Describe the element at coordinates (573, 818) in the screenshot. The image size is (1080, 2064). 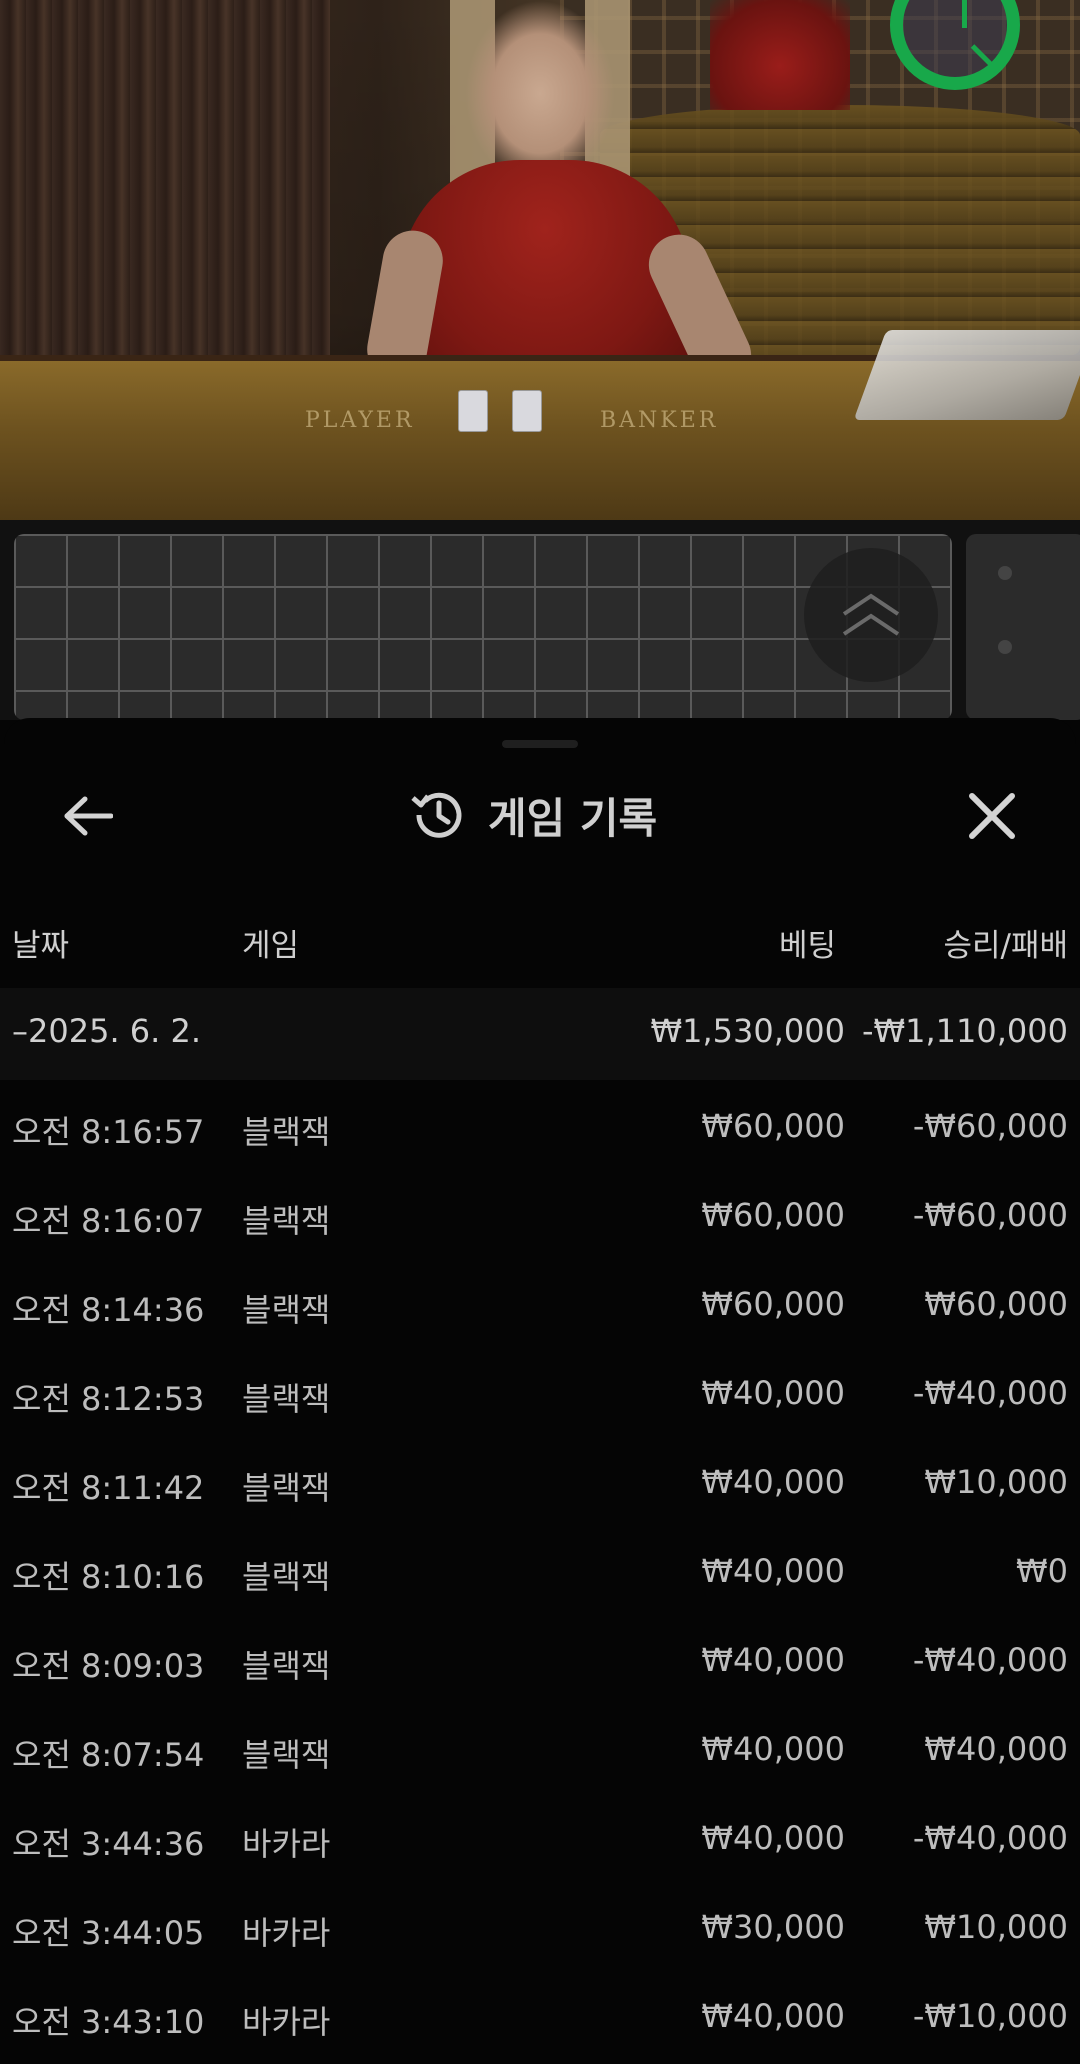
I see `page-title: 게임 기록` at that location.